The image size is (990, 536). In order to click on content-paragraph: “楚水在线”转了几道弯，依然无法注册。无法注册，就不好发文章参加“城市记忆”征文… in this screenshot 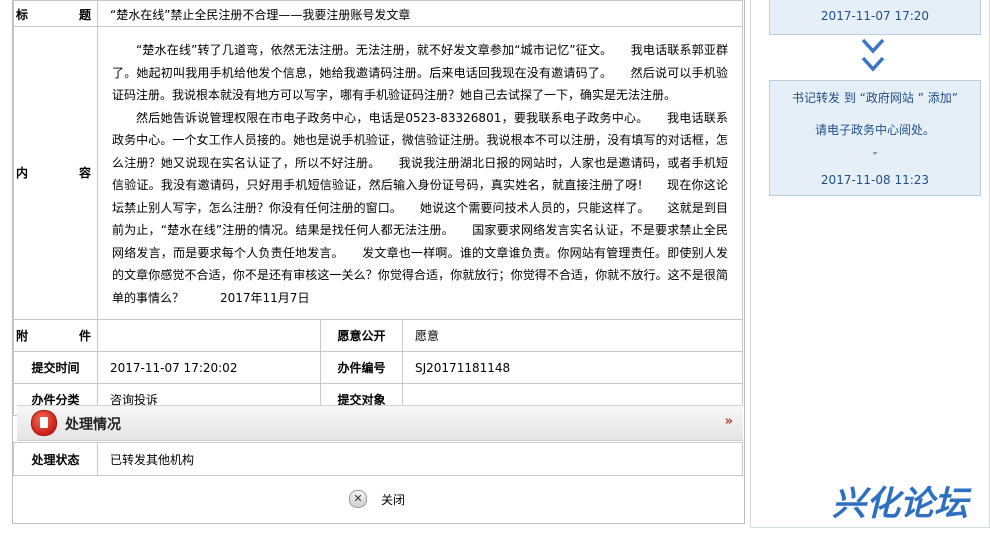, I will do `click(420, 72)`.